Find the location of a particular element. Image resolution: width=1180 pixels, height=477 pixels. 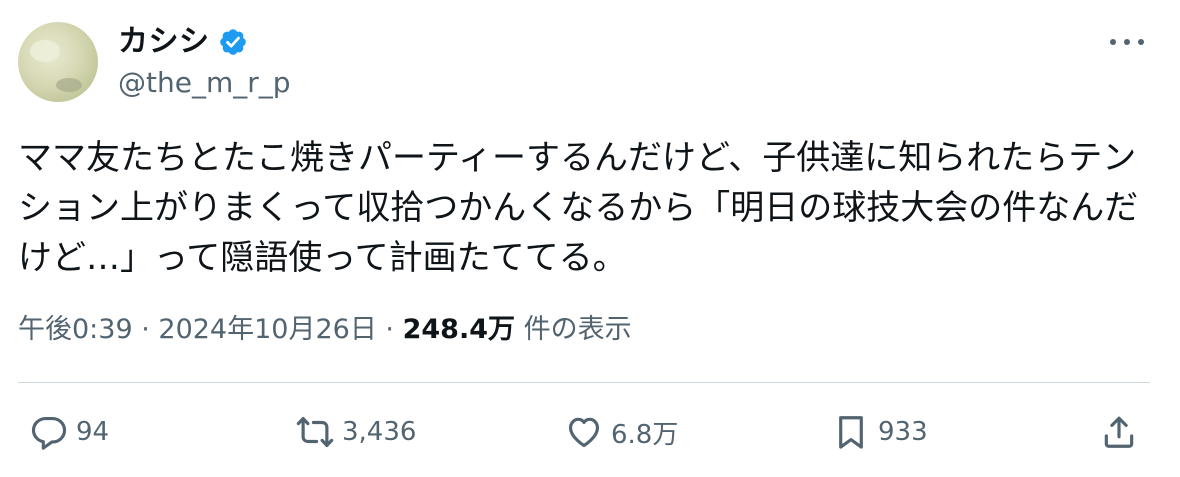

retweet-count: 3,436 is located at coordinates (379, 432).